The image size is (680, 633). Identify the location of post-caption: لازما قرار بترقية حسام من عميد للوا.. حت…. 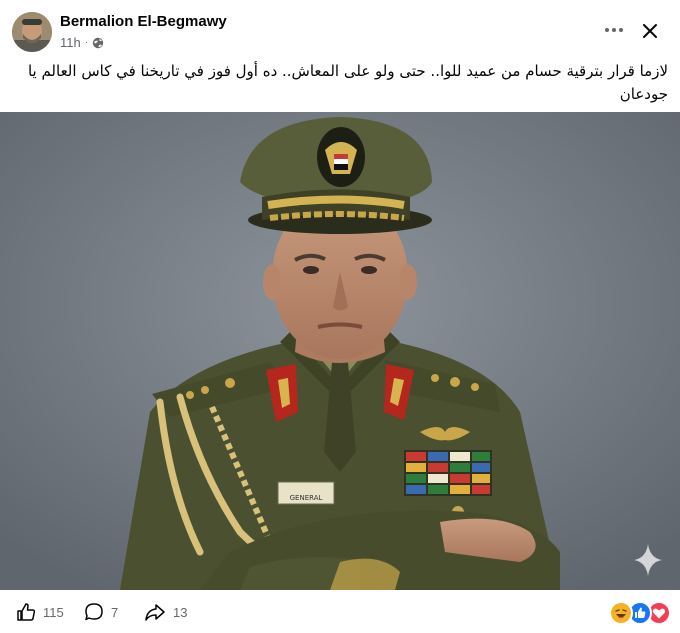
(347, 82).